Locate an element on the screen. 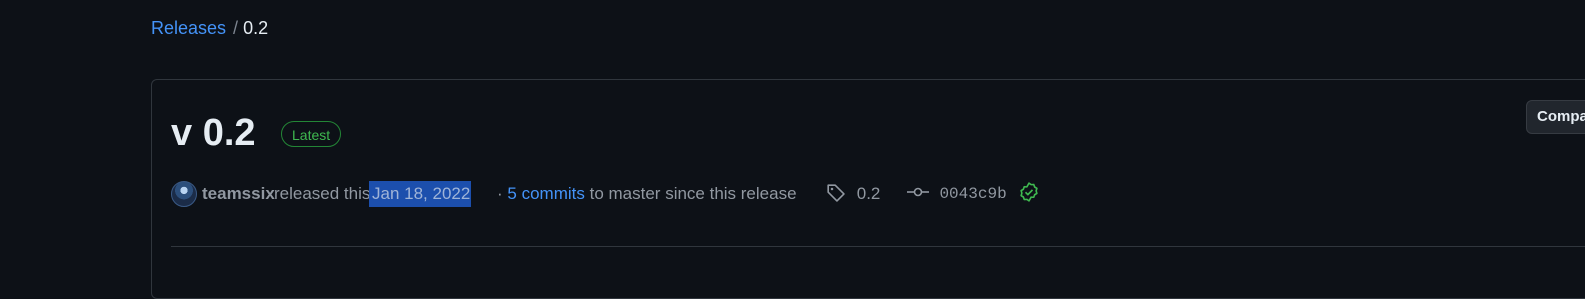  commit-sha: 0043c9b is located at coordinates (973, 194).